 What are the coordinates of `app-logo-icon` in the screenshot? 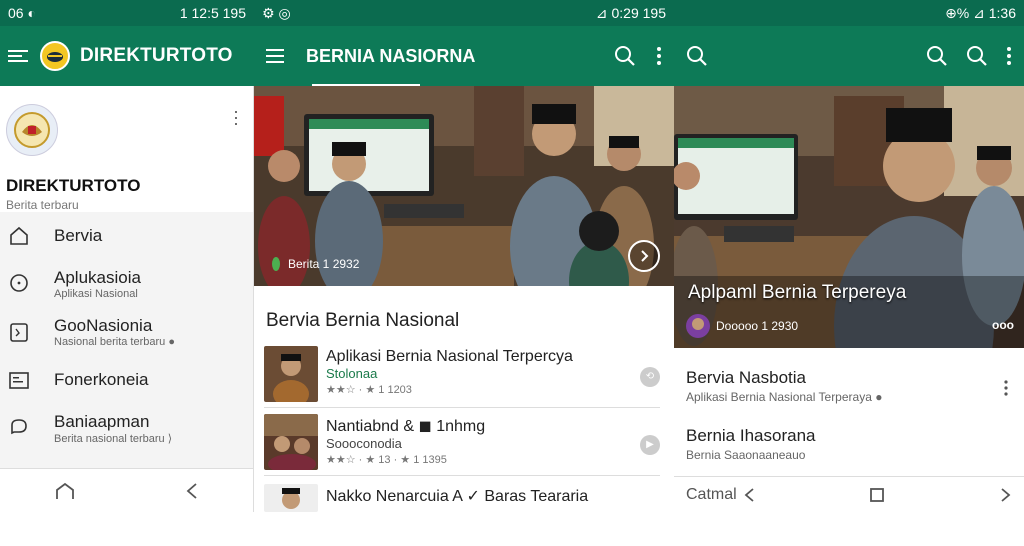 It's located at (55, 56).